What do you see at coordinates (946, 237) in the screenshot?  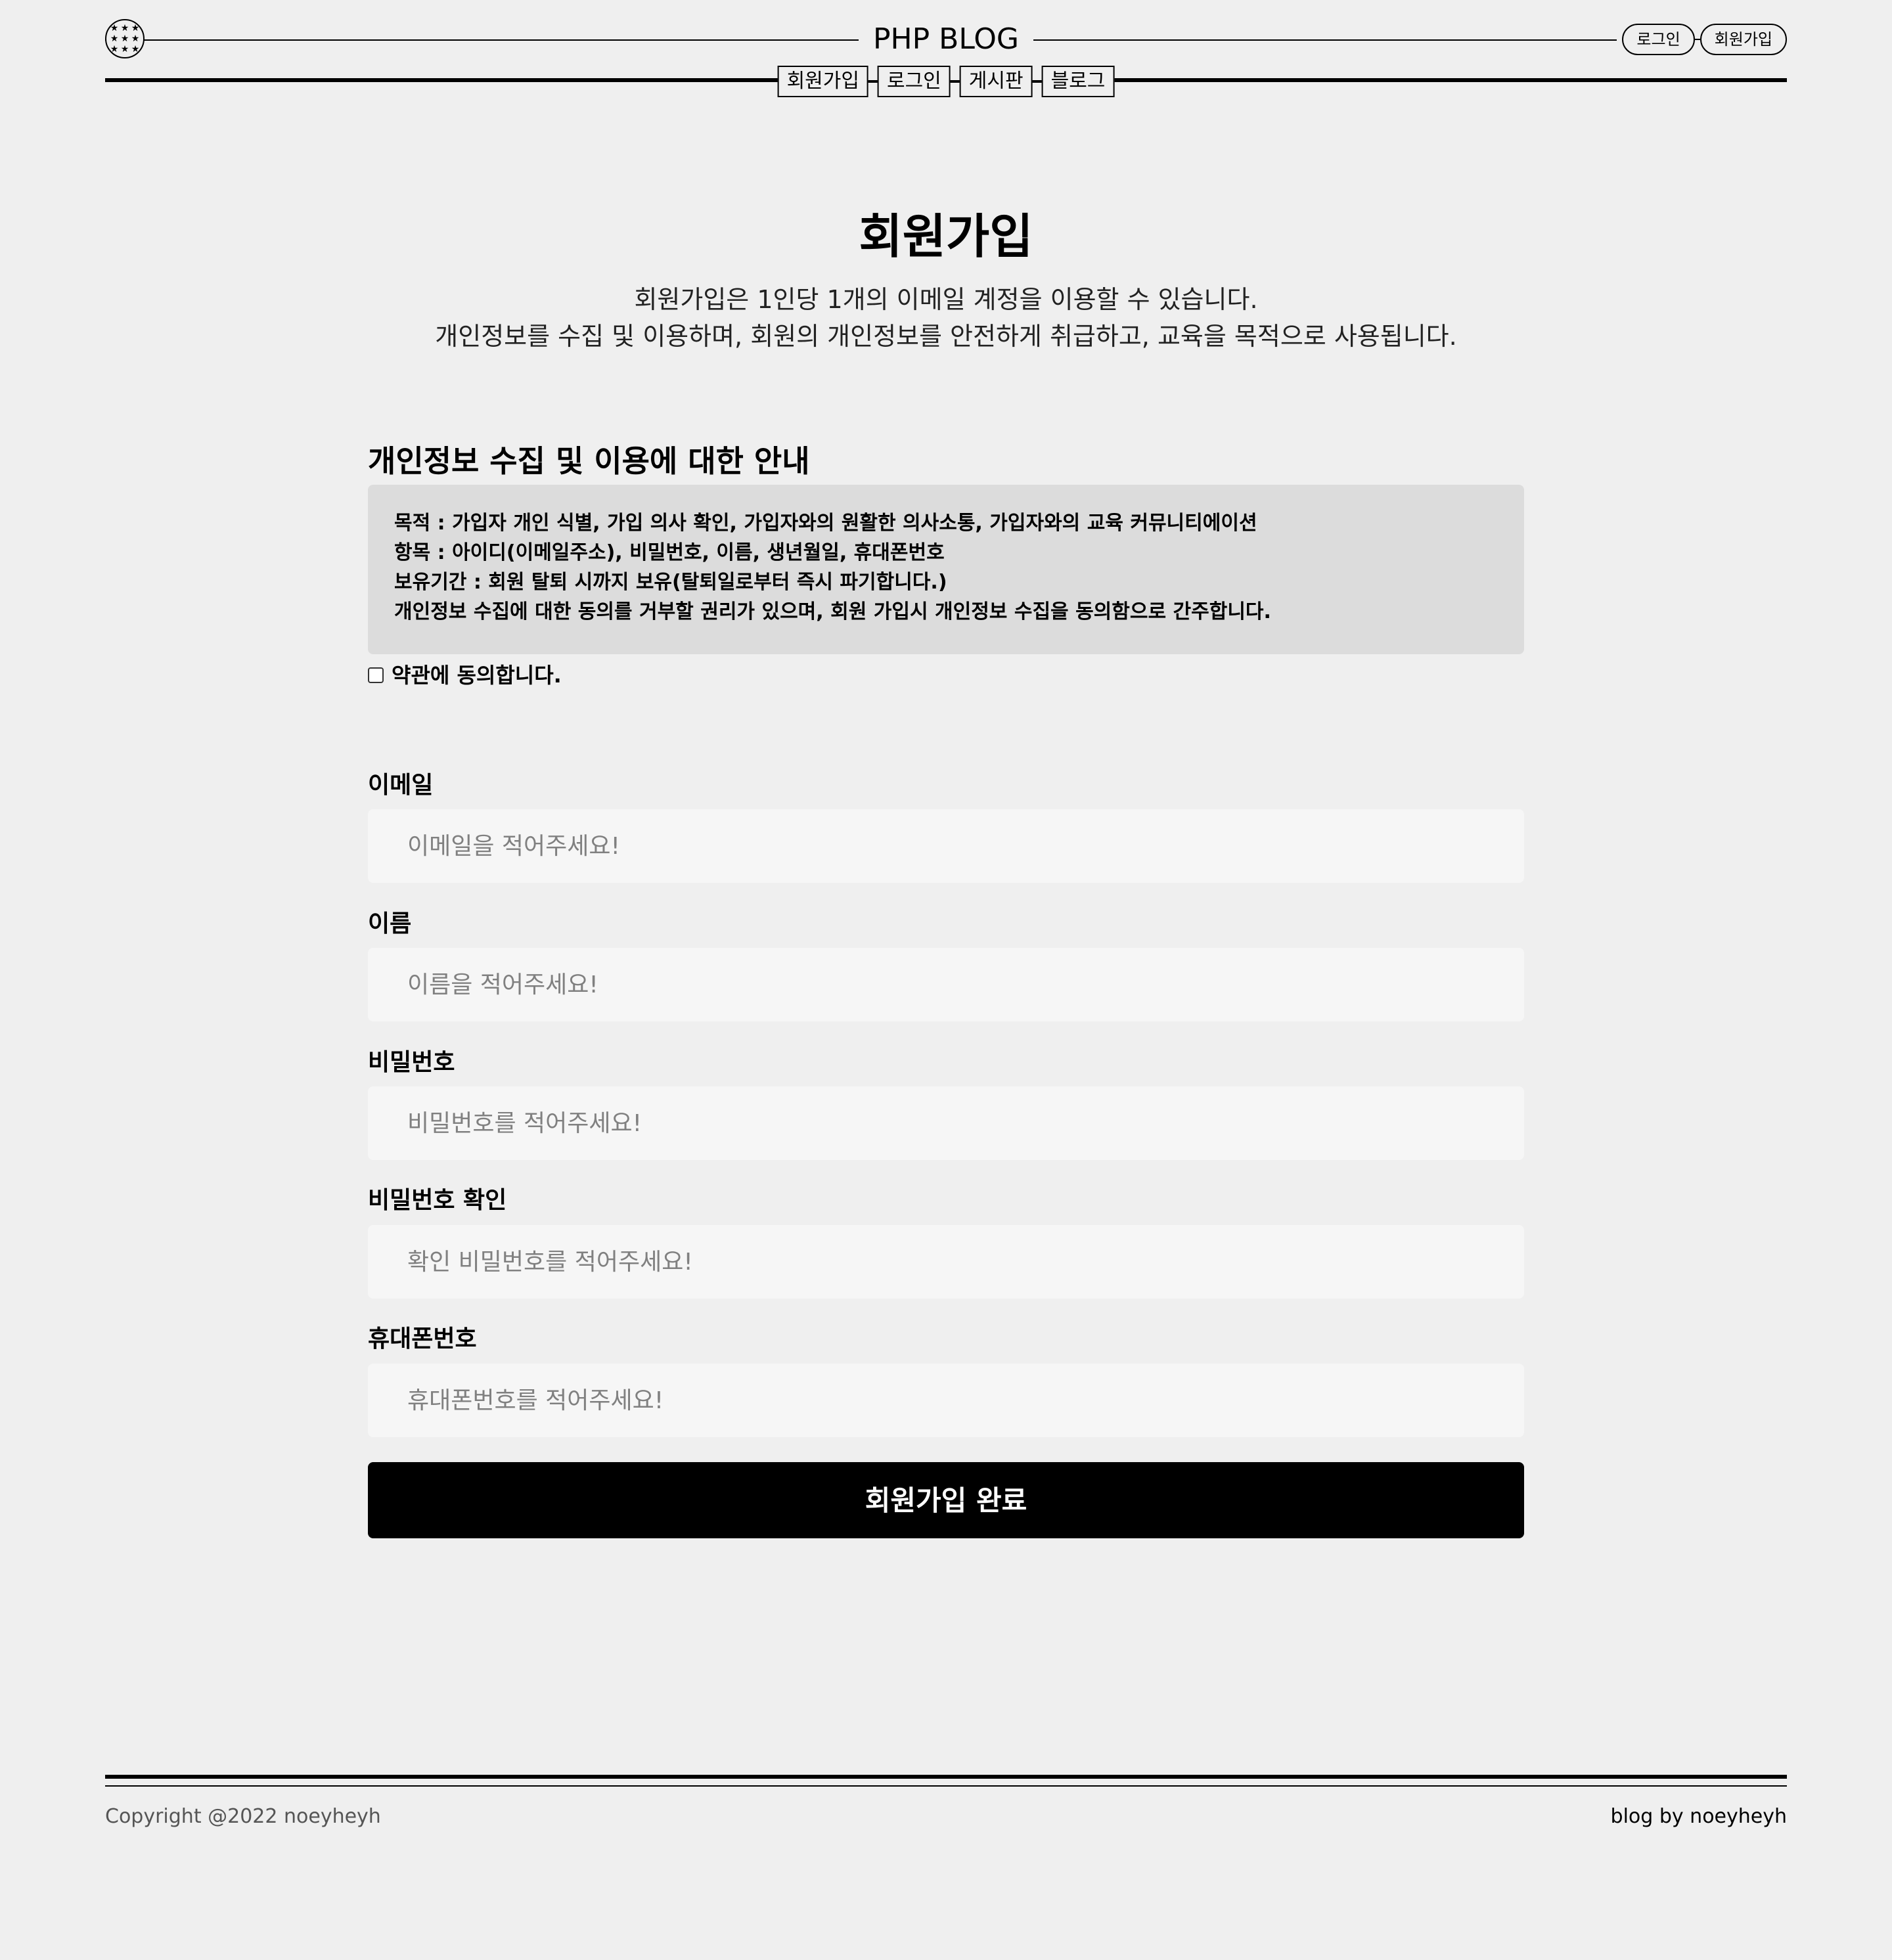 I see `page-title: 회원가입` at bounding box center [946, 237].